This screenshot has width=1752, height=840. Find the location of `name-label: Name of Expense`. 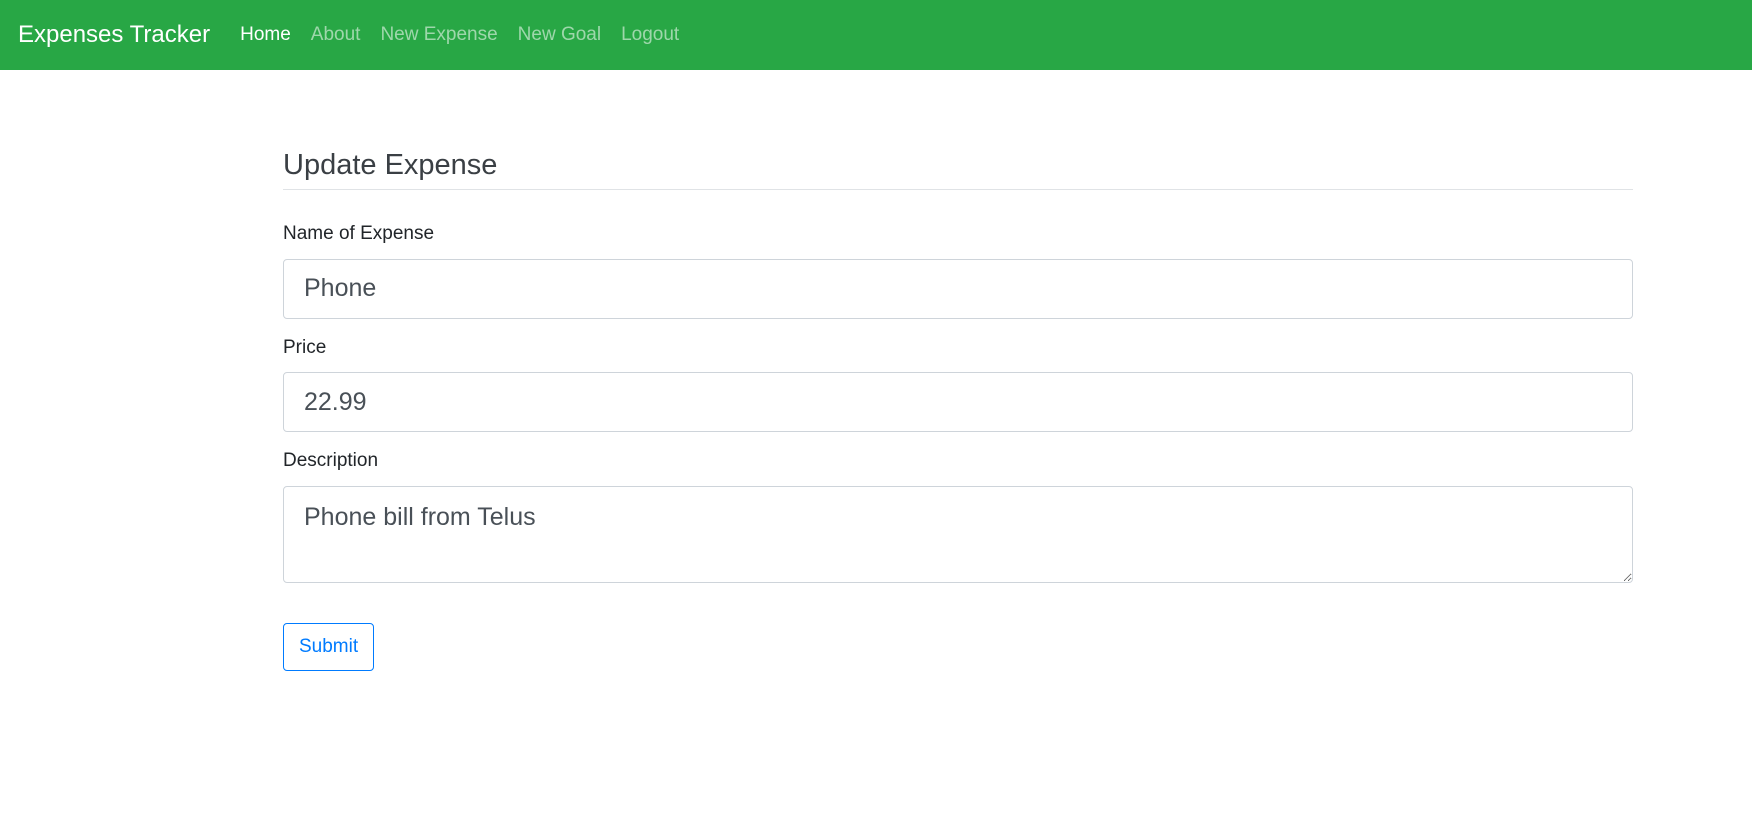

name-label: Name of Expense is located at coordinates (359, 233).